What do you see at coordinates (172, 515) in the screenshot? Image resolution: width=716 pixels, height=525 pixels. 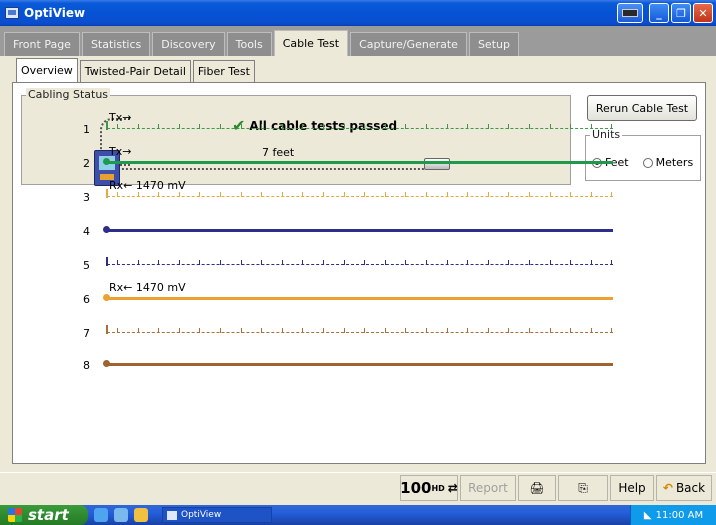 I see `optiview-task-icon` at bounding box center [172, 515].